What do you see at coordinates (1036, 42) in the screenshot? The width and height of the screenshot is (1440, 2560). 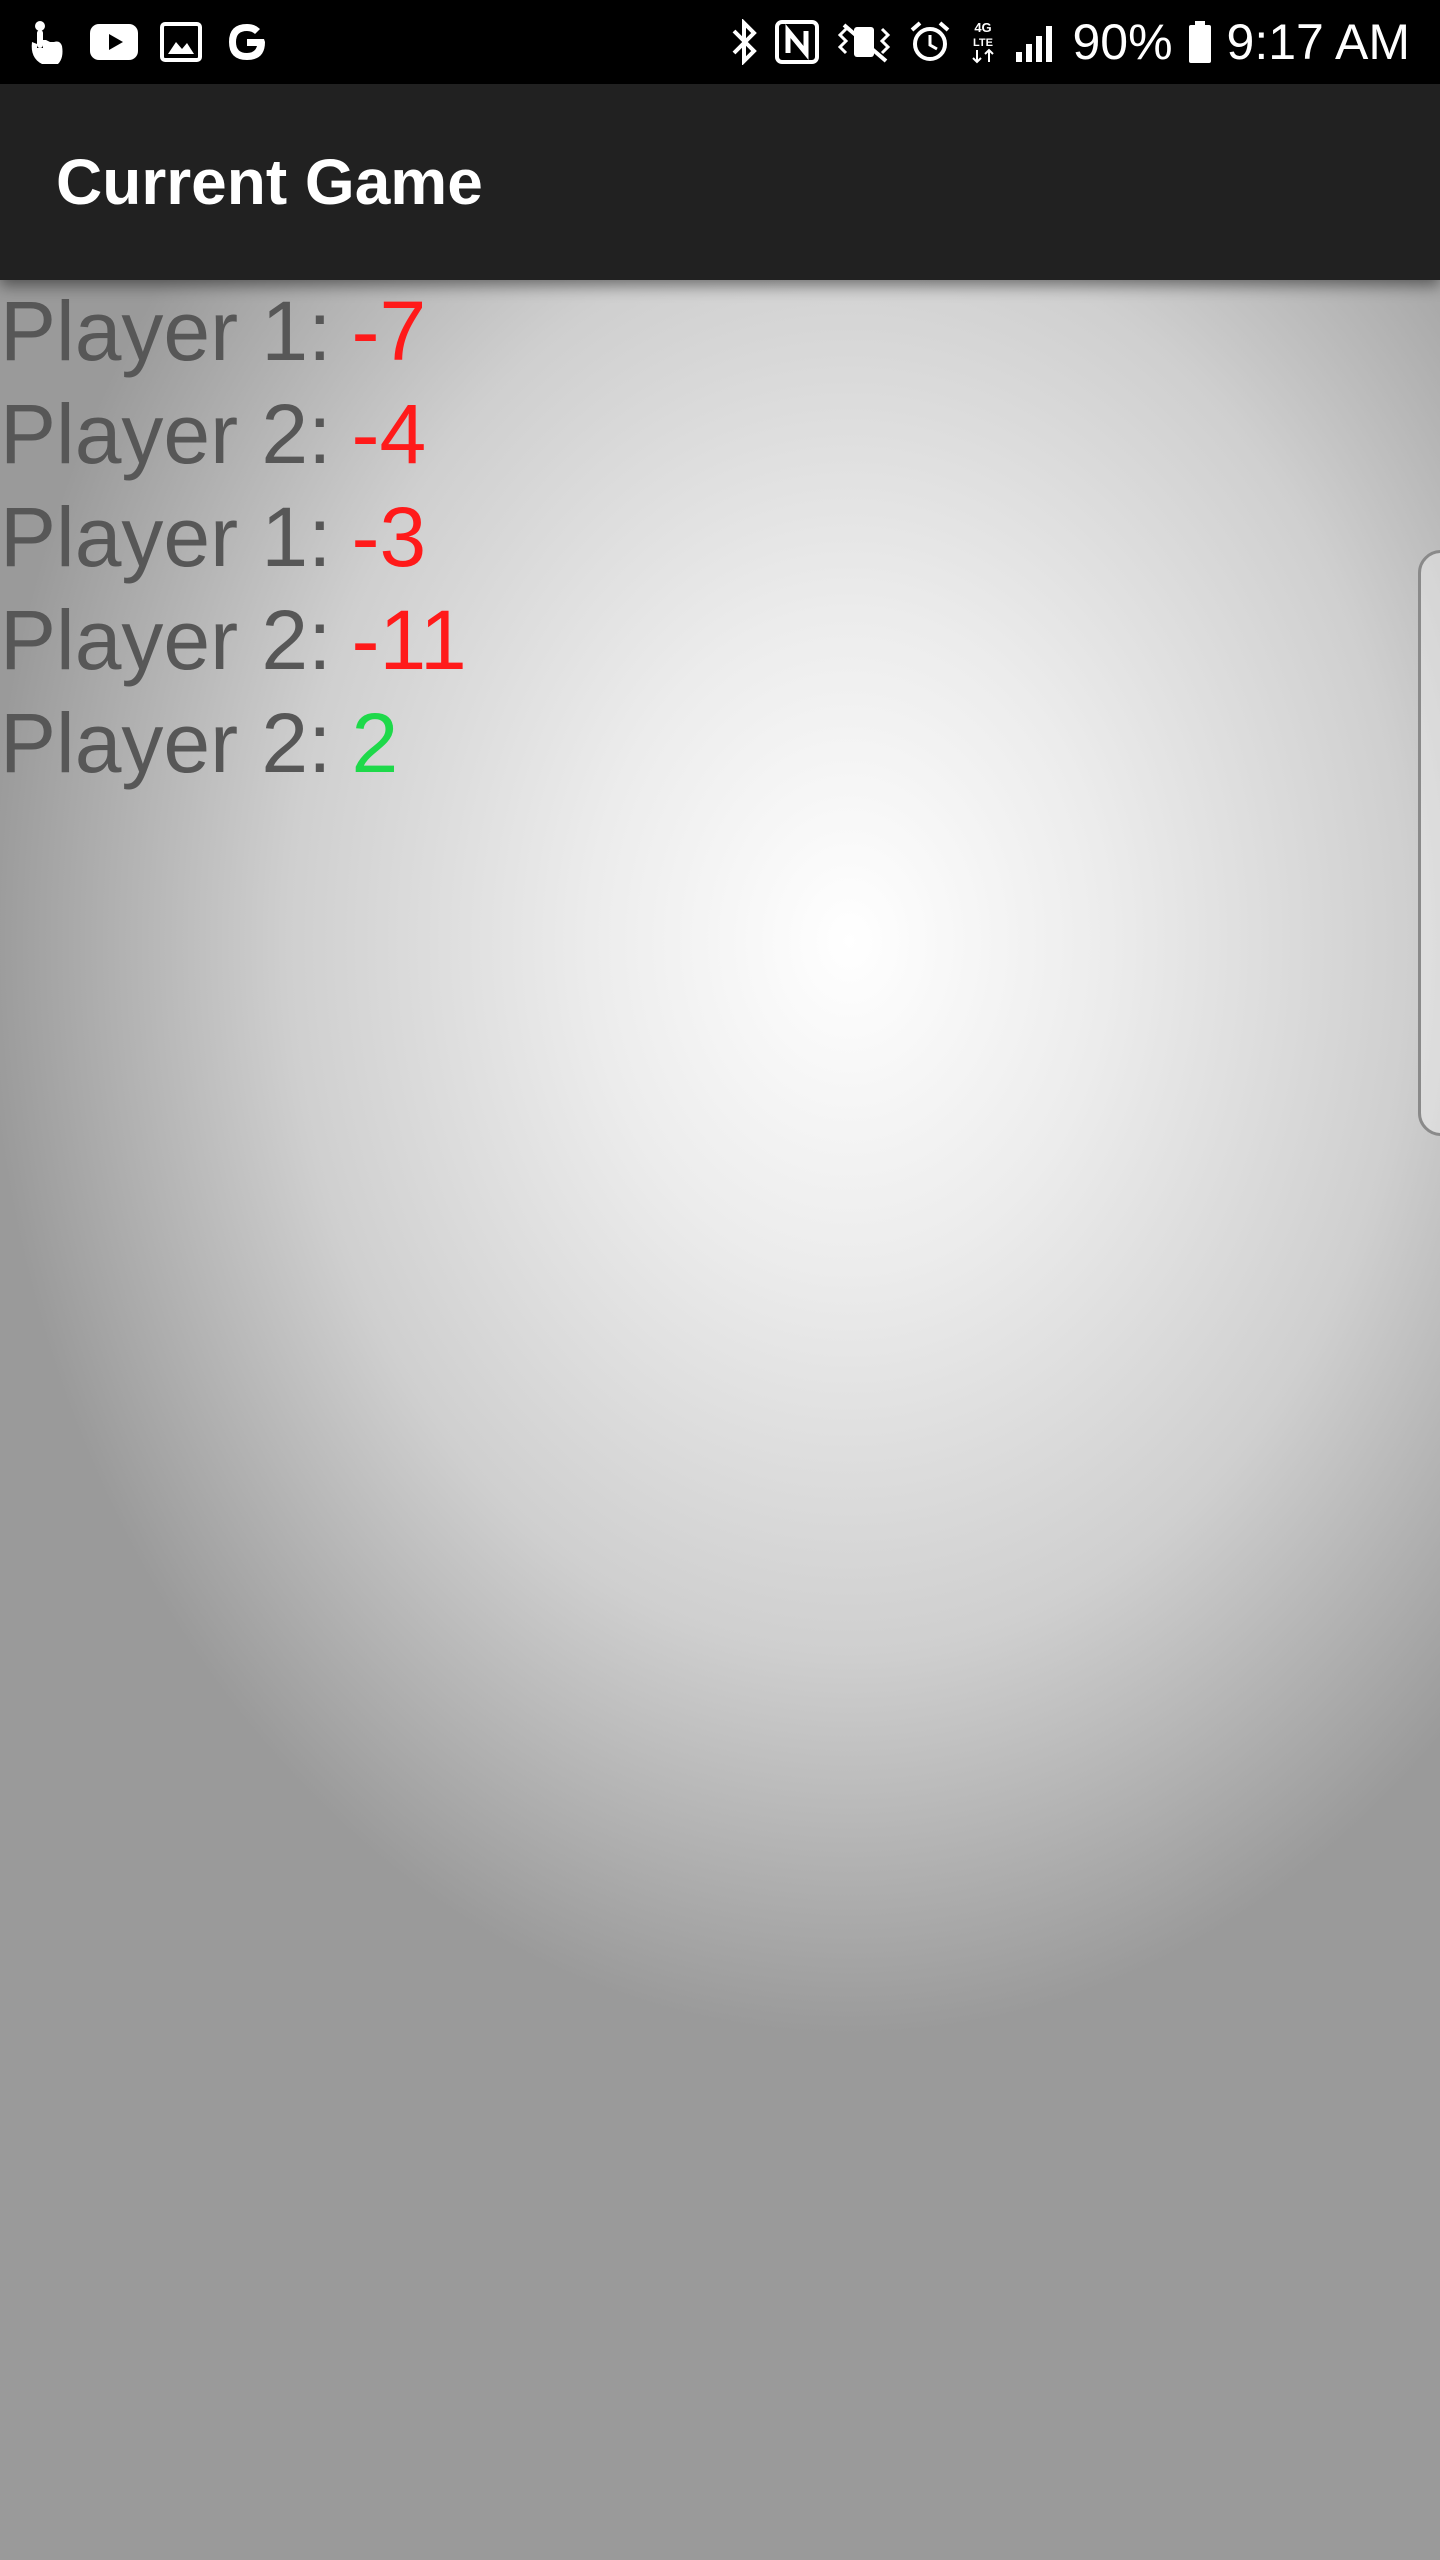 I see `signal-icon` at bounding box center [1036, 42].